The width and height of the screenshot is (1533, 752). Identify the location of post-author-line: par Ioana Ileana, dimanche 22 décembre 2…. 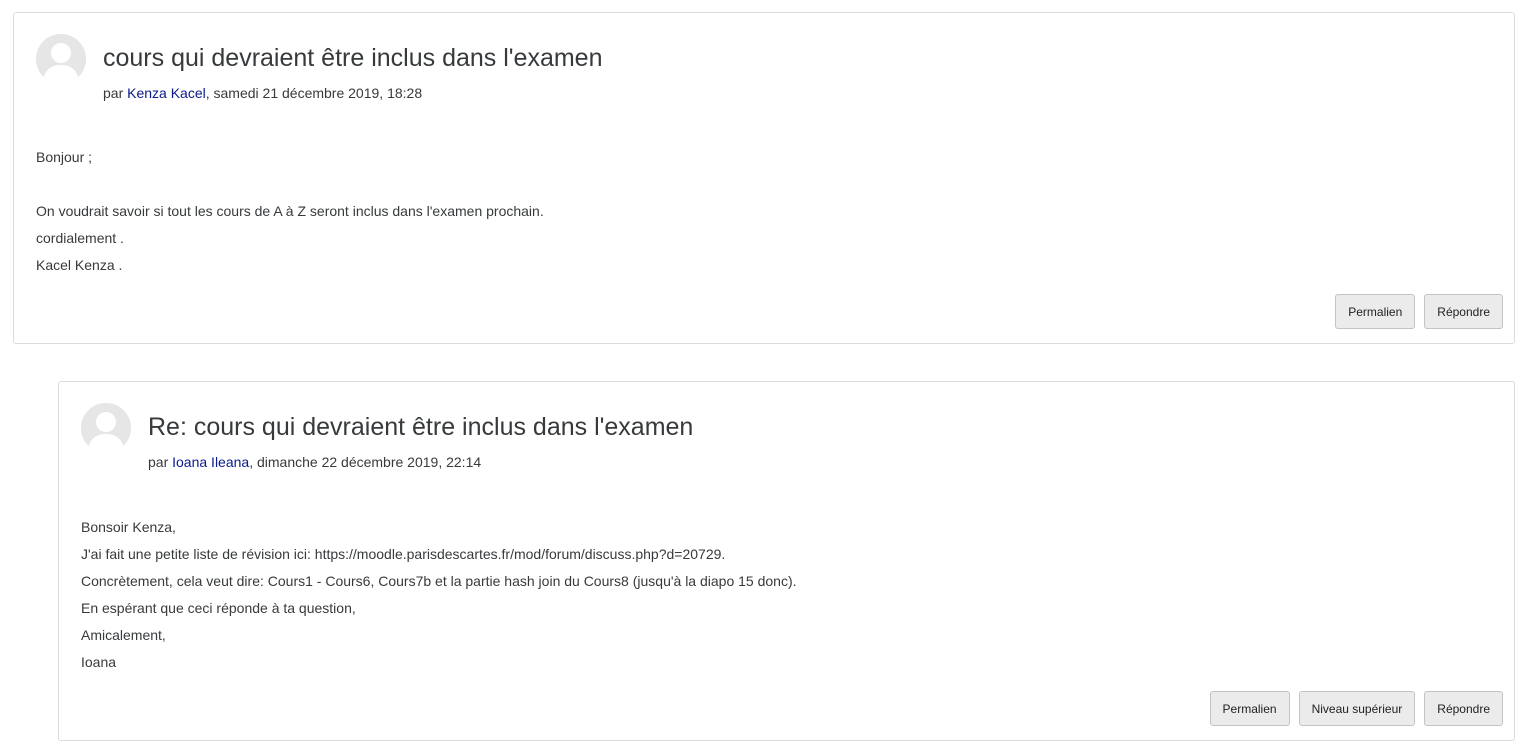
(314, 462).